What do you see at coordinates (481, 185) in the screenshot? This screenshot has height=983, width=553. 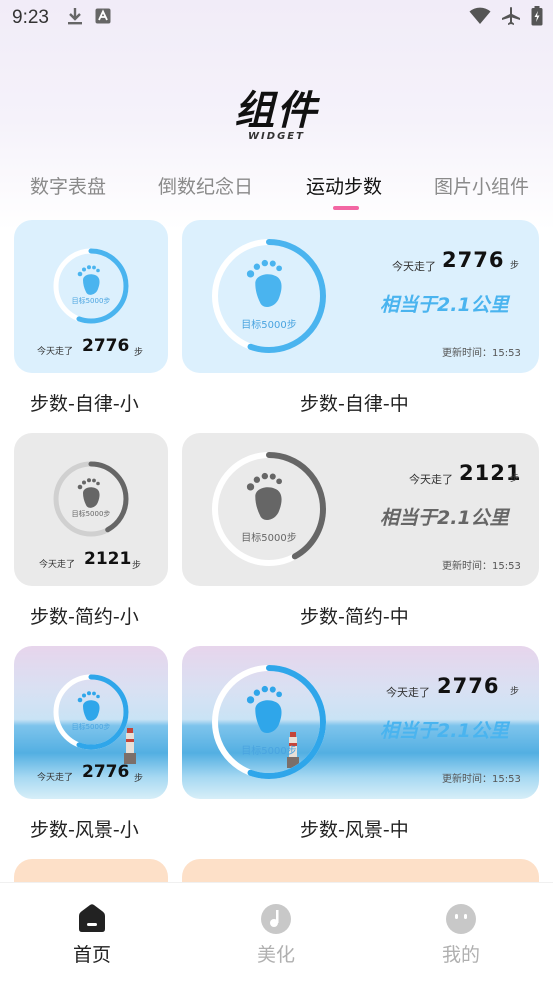 I see `tab-photo-widget: 图片小组件` at bounding box center [481, 185].